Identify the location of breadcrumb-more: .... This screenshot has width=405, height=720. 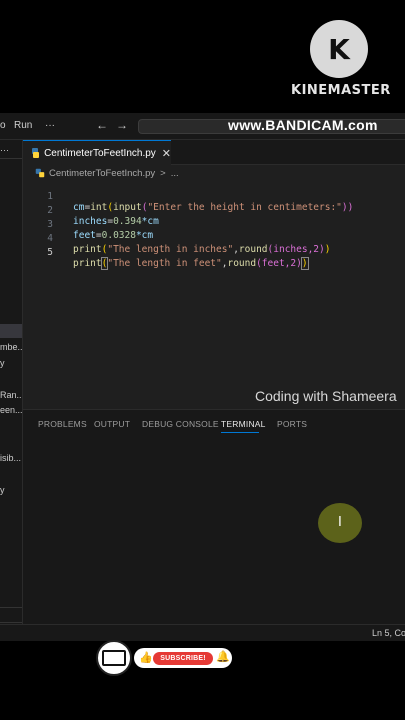
(175, 173).